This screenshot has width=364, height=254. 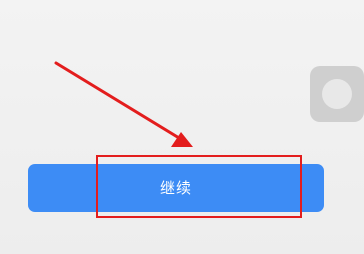 I want to click on annotation-arrow-icon, so click(x=123, y=104).